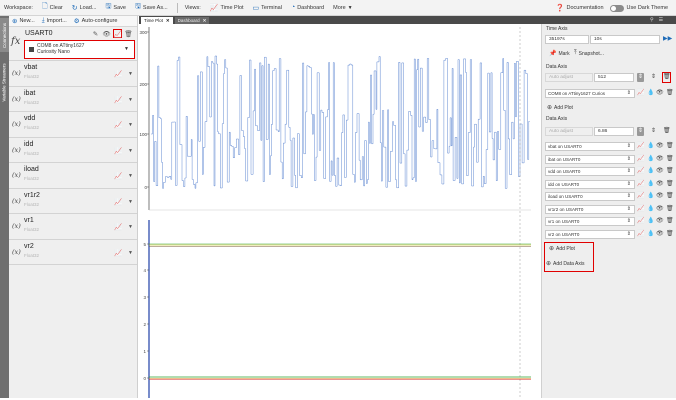  What do you see at coordinates (307, 7) in the screenshot?
I see `dashboard-view-button: ◔ Dashboard` at bounding box center [307, 7].